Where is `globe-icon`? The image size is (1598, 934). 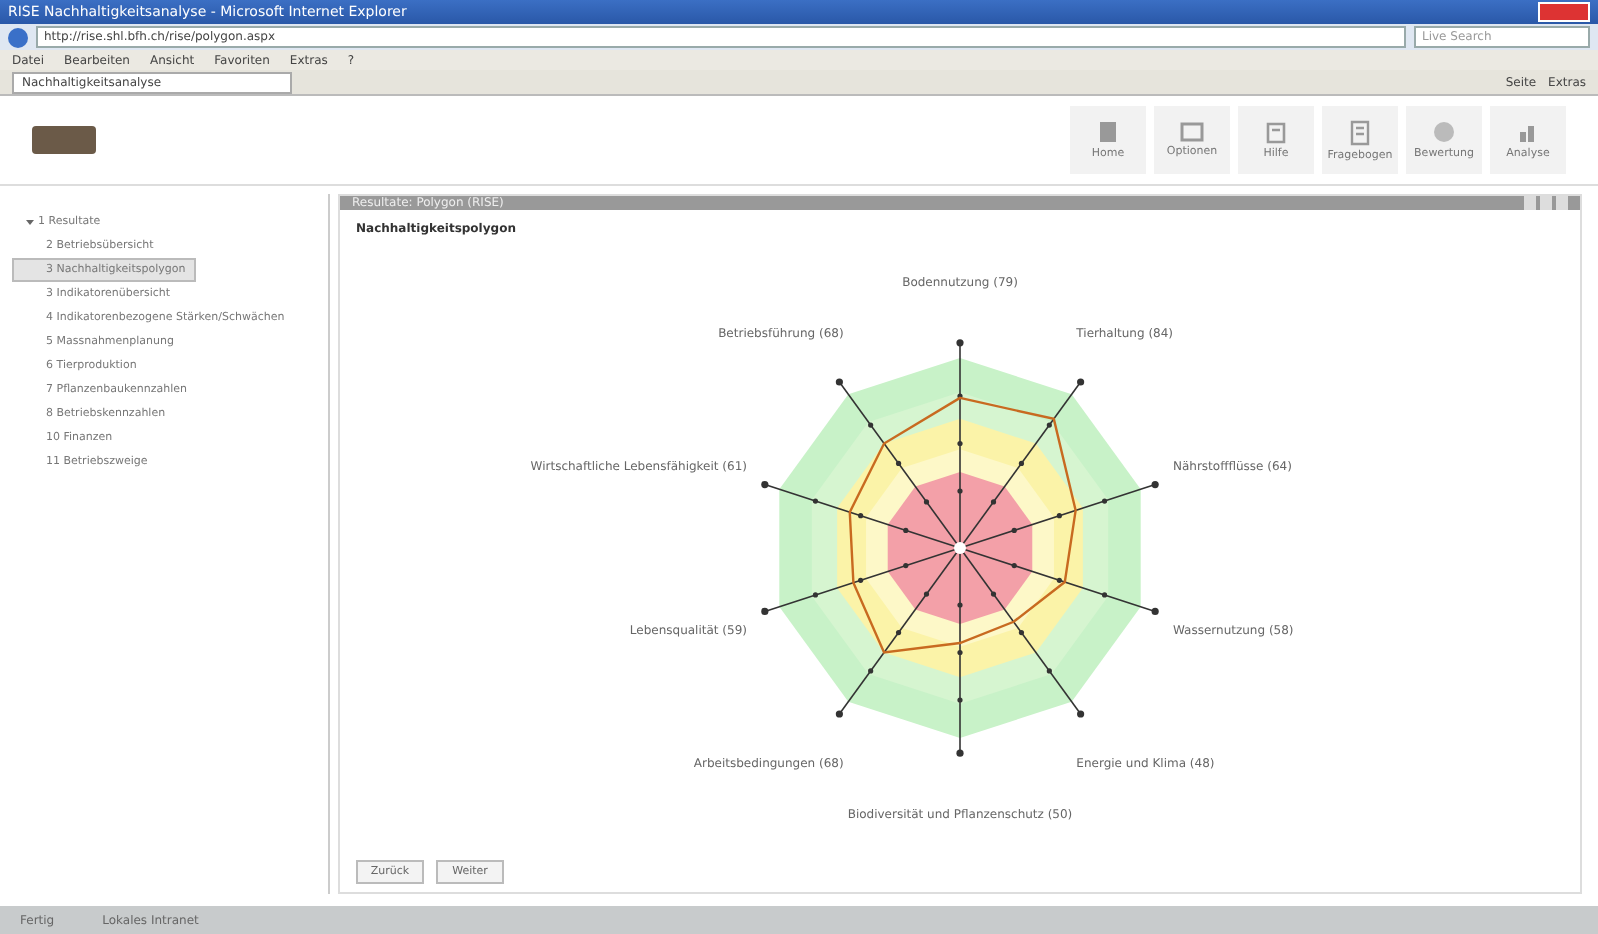
globe-icon is located at coordinates (1444, 132).